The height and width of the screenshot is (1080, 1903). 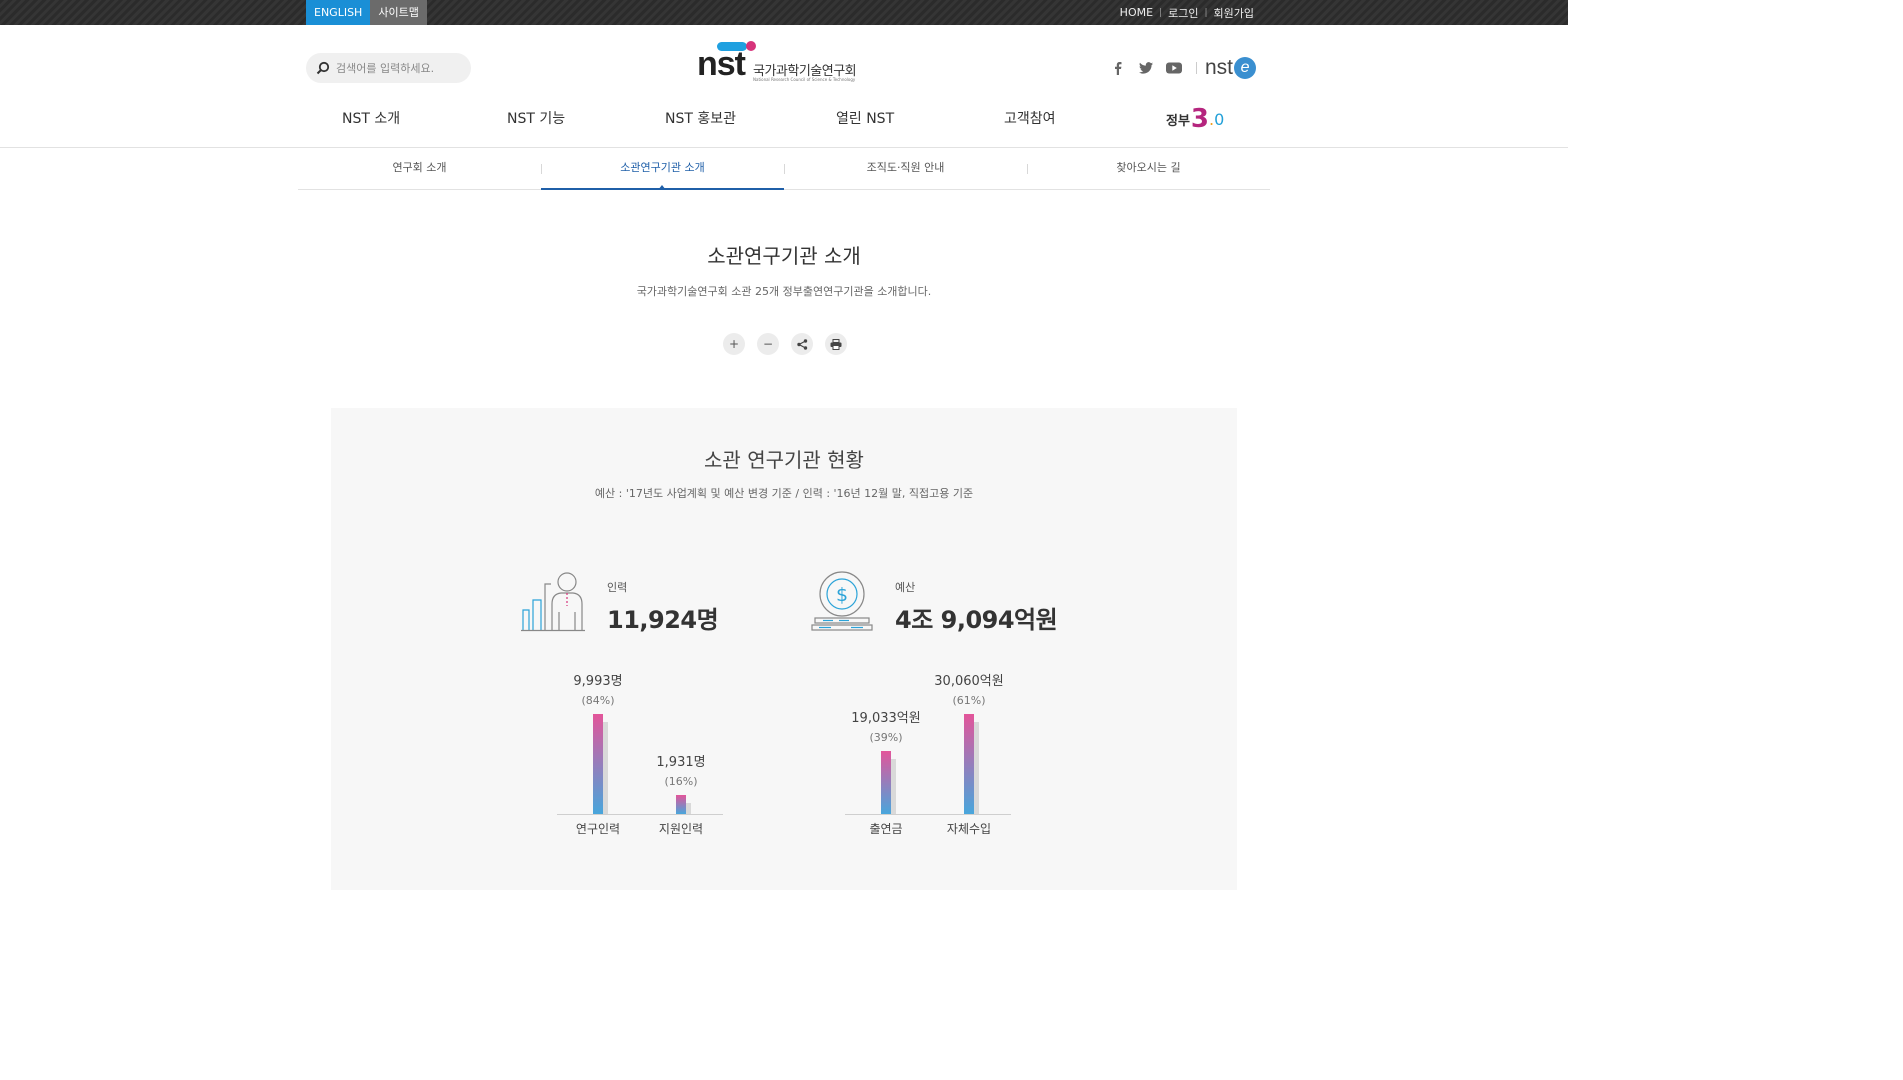 What do you see at coordinates (1200, 119) in the screenshot?
I see `gov30-number: 3` at bounding box center [1200, 119].